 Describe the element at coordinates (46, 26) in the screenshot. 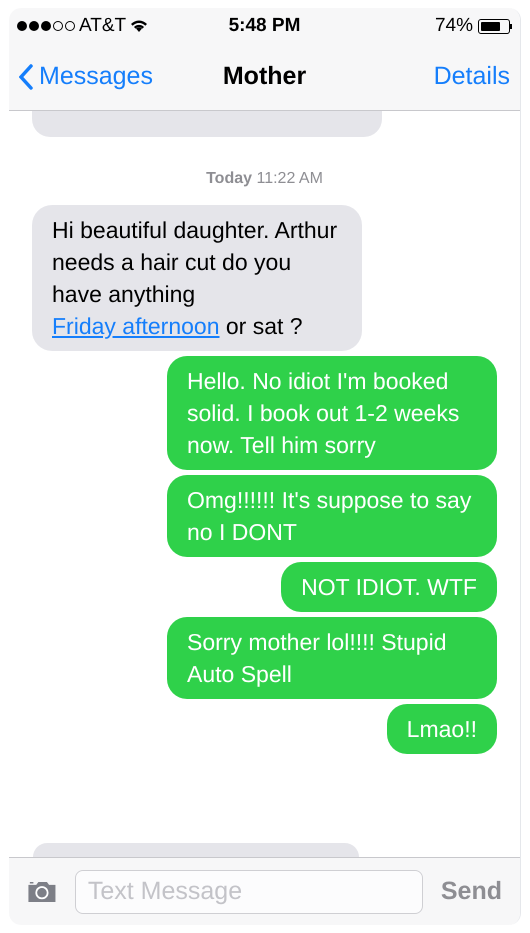

I see `signal-icon` at that location.